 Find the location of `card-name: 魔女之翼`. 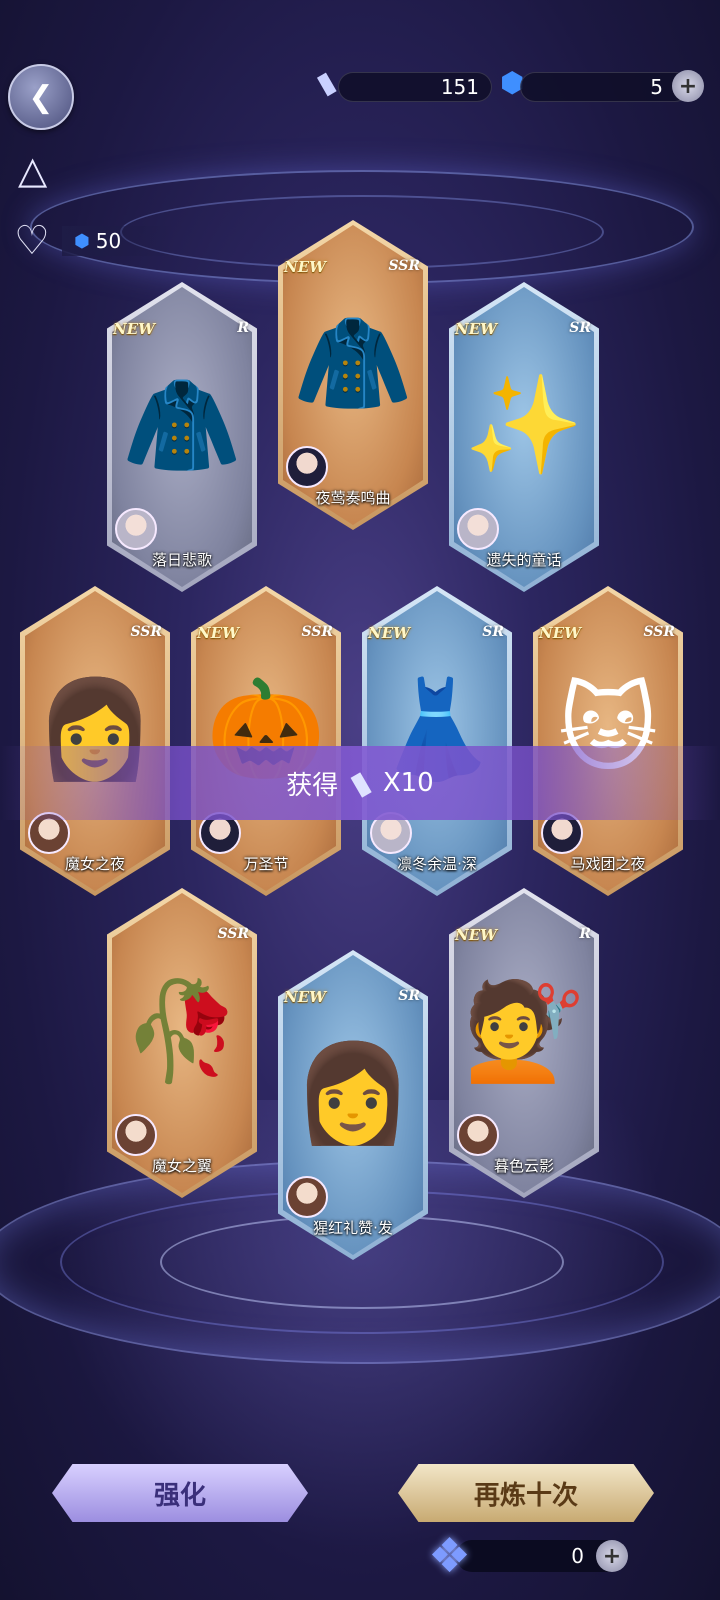

card-name: 魔女之翼 is located at coordinates (181, 1166).